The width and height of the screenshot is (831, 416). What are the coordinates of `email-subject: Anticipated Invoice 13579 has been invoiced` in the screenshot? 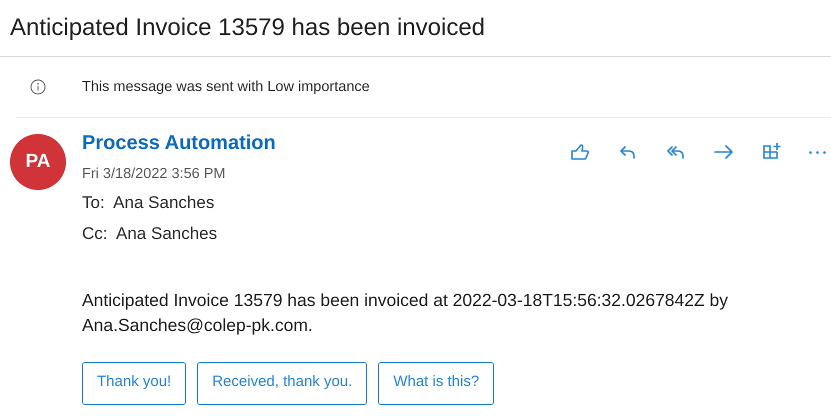 It's located at (248, 28).